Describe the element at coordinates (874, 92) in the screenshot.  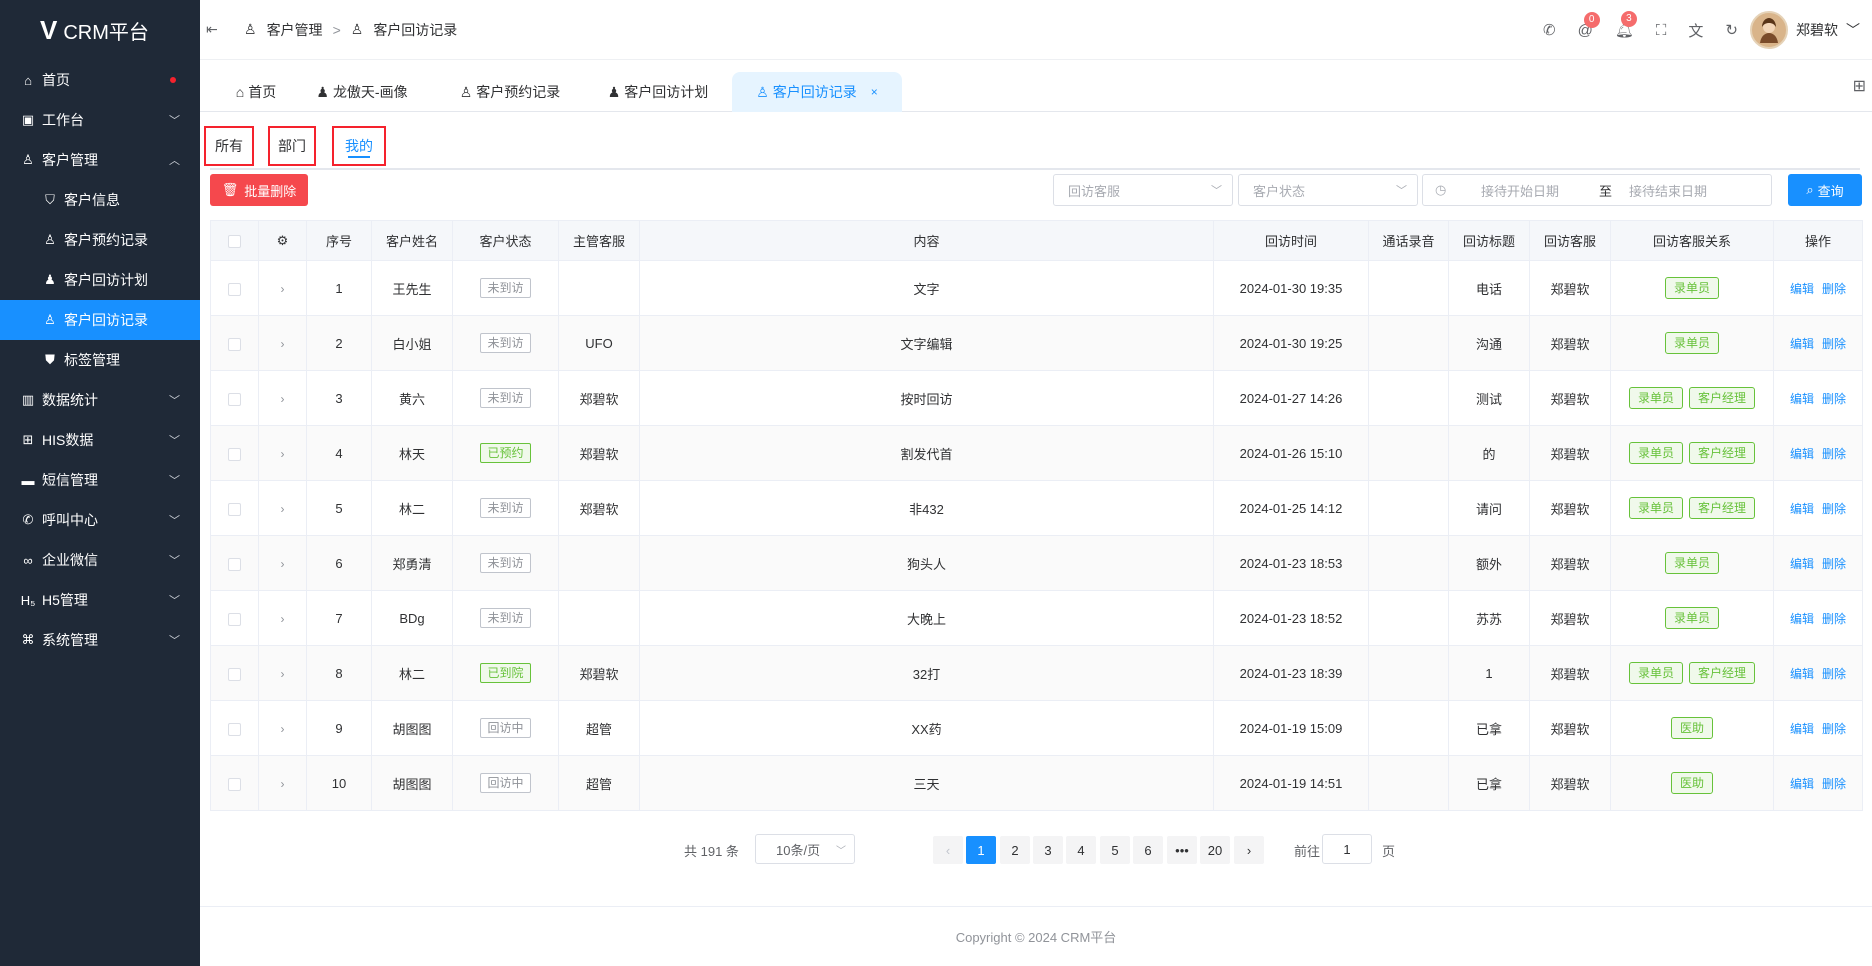
I see `close-icon: ×` at that location.